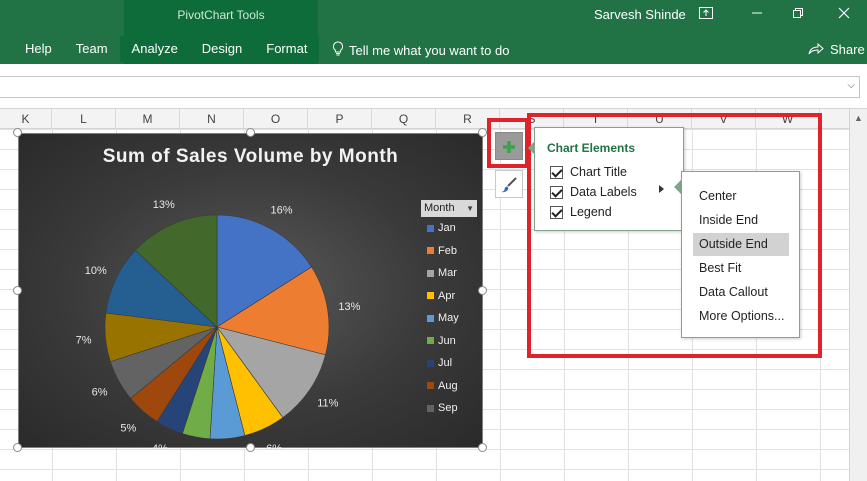 The height and width of the screenshot is (481, 867). What do you see at coordinates (757, 15) in the screenshot?
I see `minimize-icon` at bounding box center [757, 15].